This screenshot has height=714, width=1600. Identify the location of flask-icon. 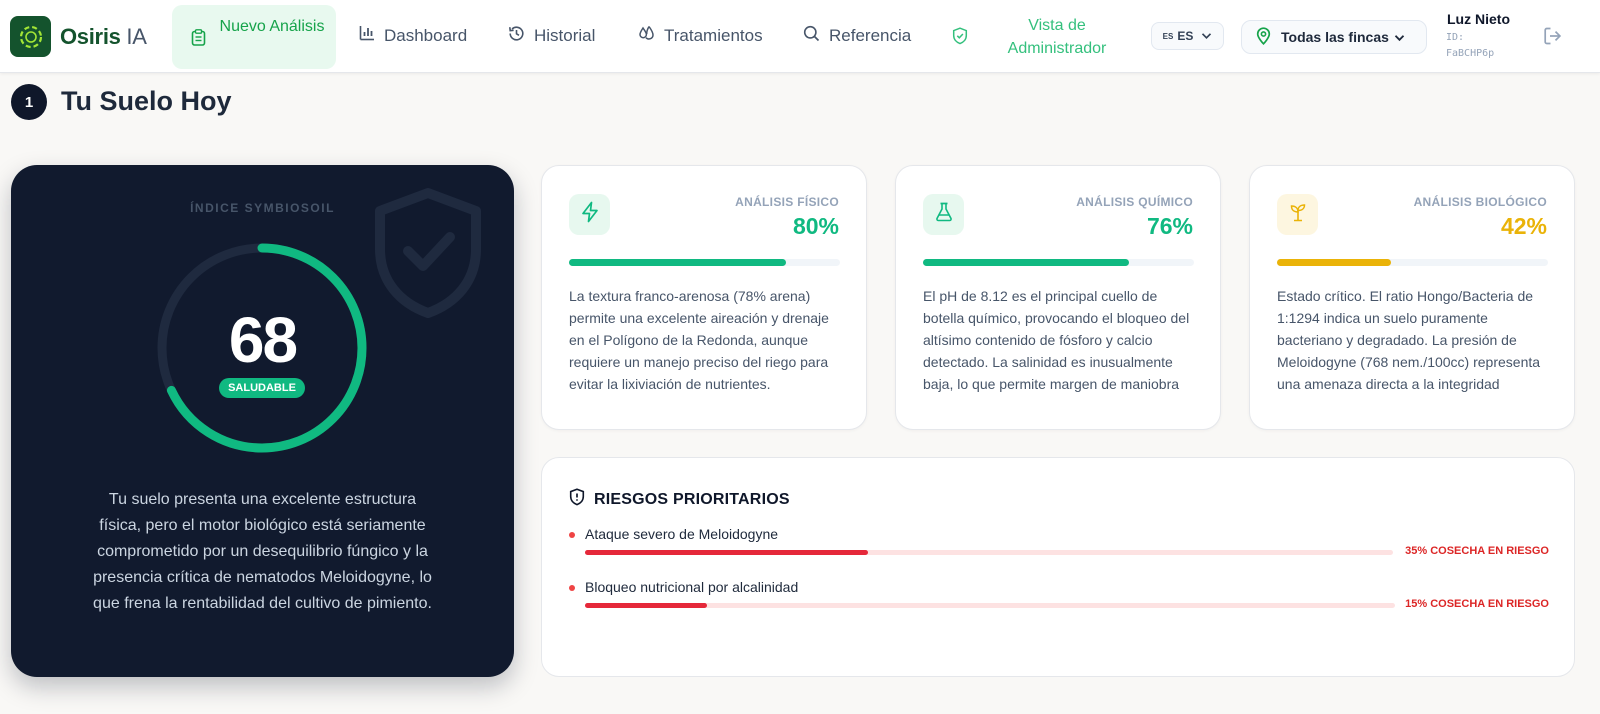
(944, 214).